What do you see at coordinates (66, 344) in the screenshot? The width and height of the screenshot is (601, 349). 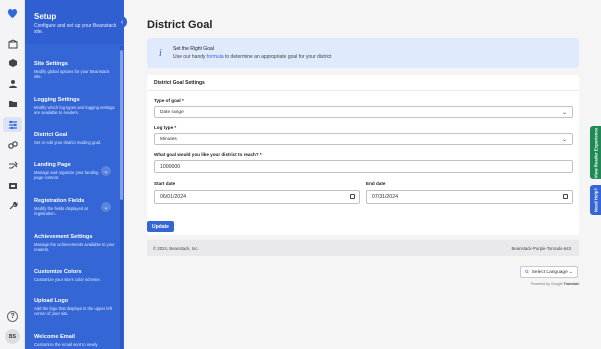 I see `sidebar-item-desc: Customize the email sent to newly` at bounding box center [66, 344].